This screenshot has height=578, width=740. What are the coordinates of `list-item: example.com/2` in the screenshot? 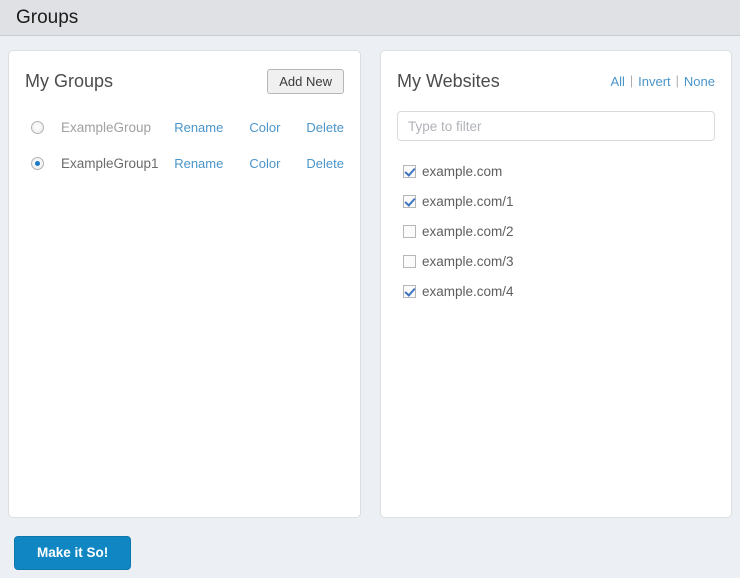 It's located at (556, 231).